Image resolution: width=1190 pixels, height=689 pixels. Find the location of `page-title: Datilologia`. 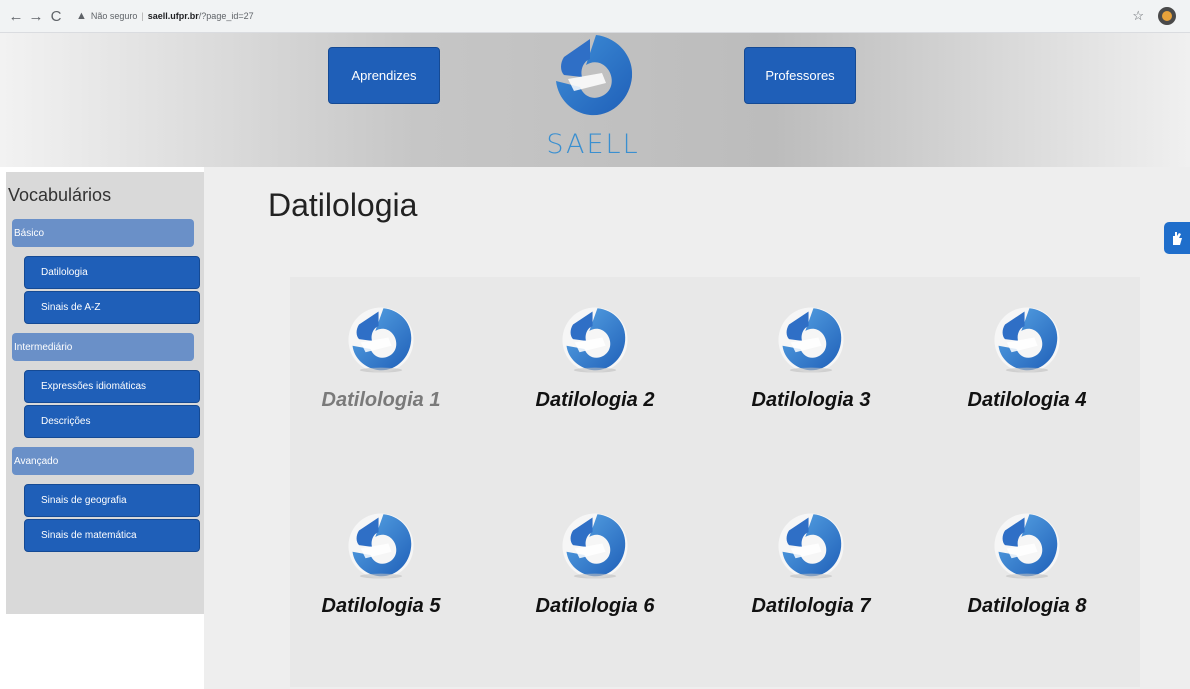

page-title: Datilologia is located at coordinates (343, 205).